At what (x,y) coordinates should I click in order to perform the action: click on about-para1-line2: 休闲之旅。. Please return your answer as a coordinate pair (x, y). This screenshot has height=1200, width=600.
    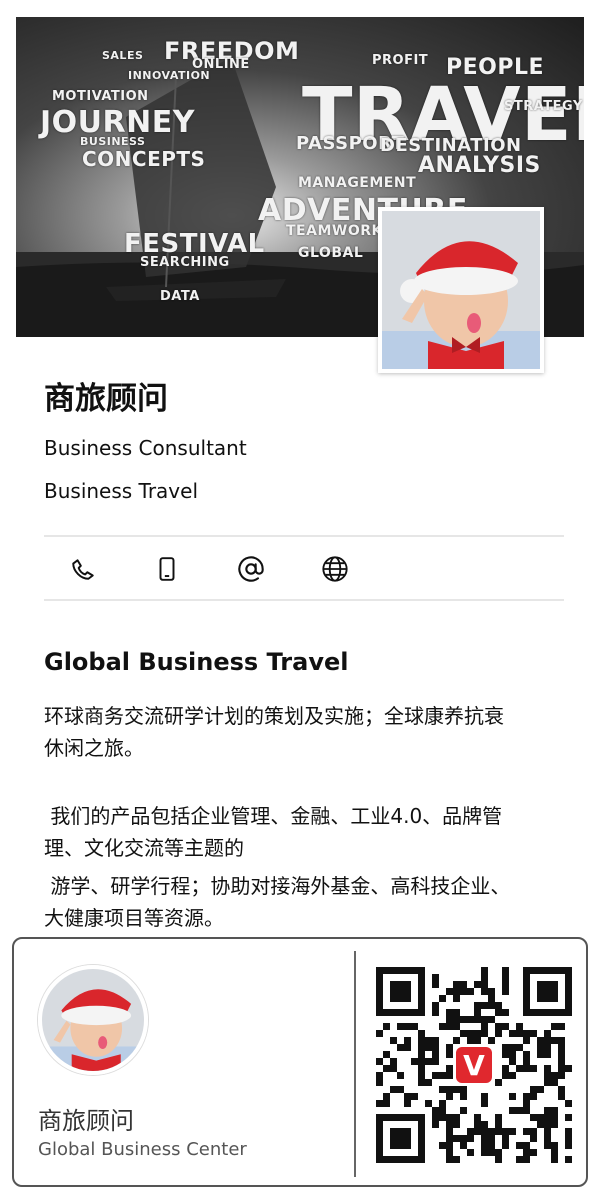
    Looking at the image, I should click on (94, 748).